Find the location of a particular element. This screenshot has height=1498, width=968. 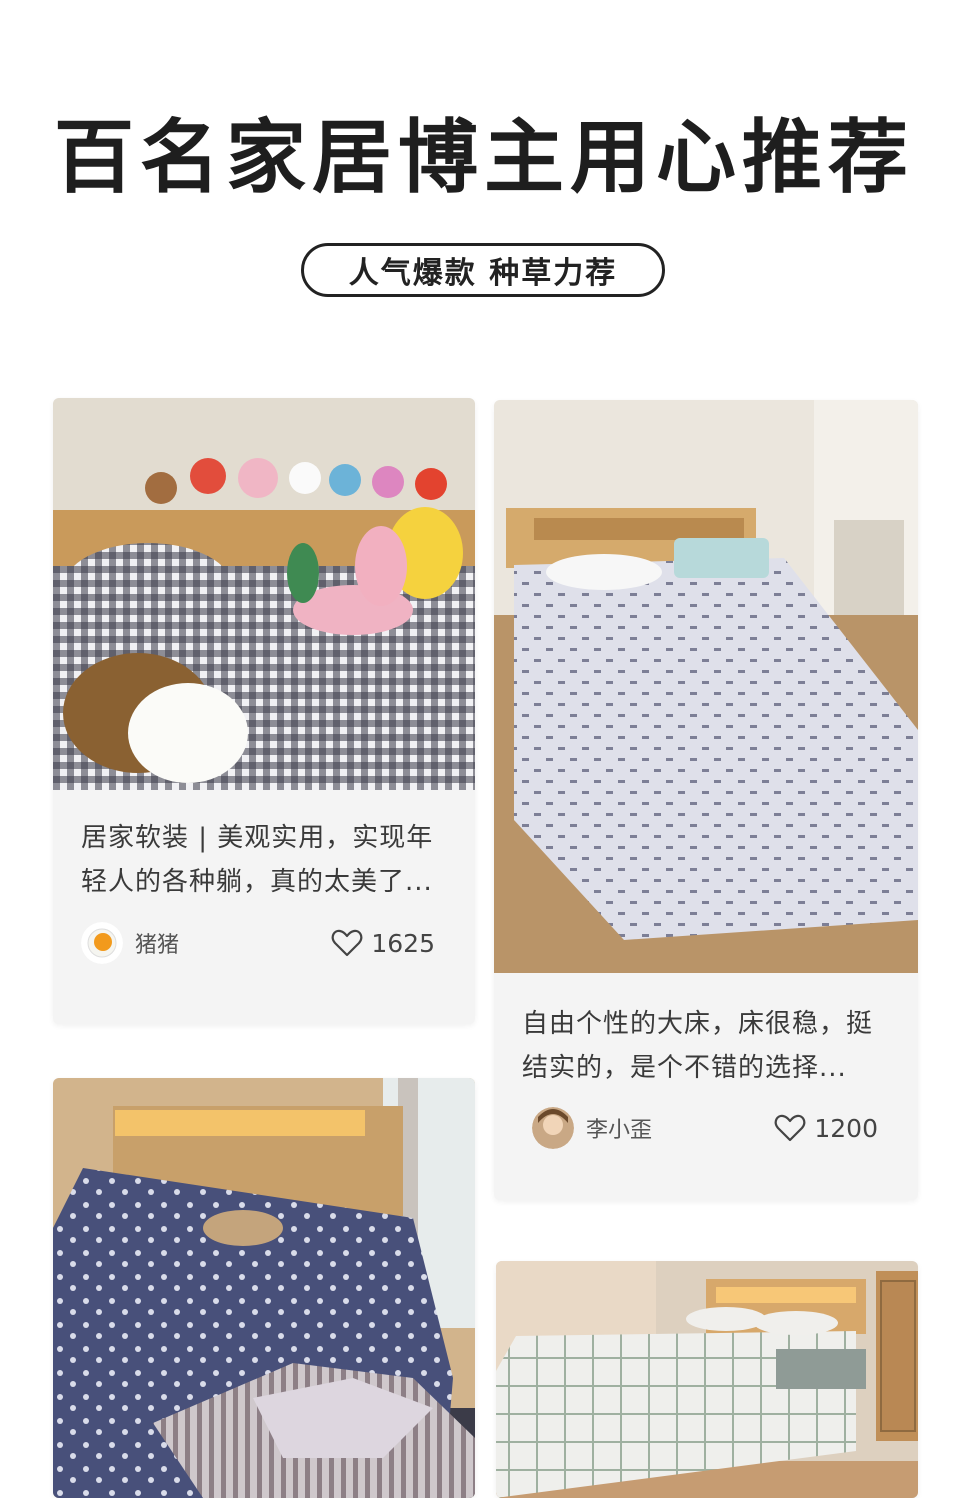

like-count: 1625 is located at coordinates (403, 943).